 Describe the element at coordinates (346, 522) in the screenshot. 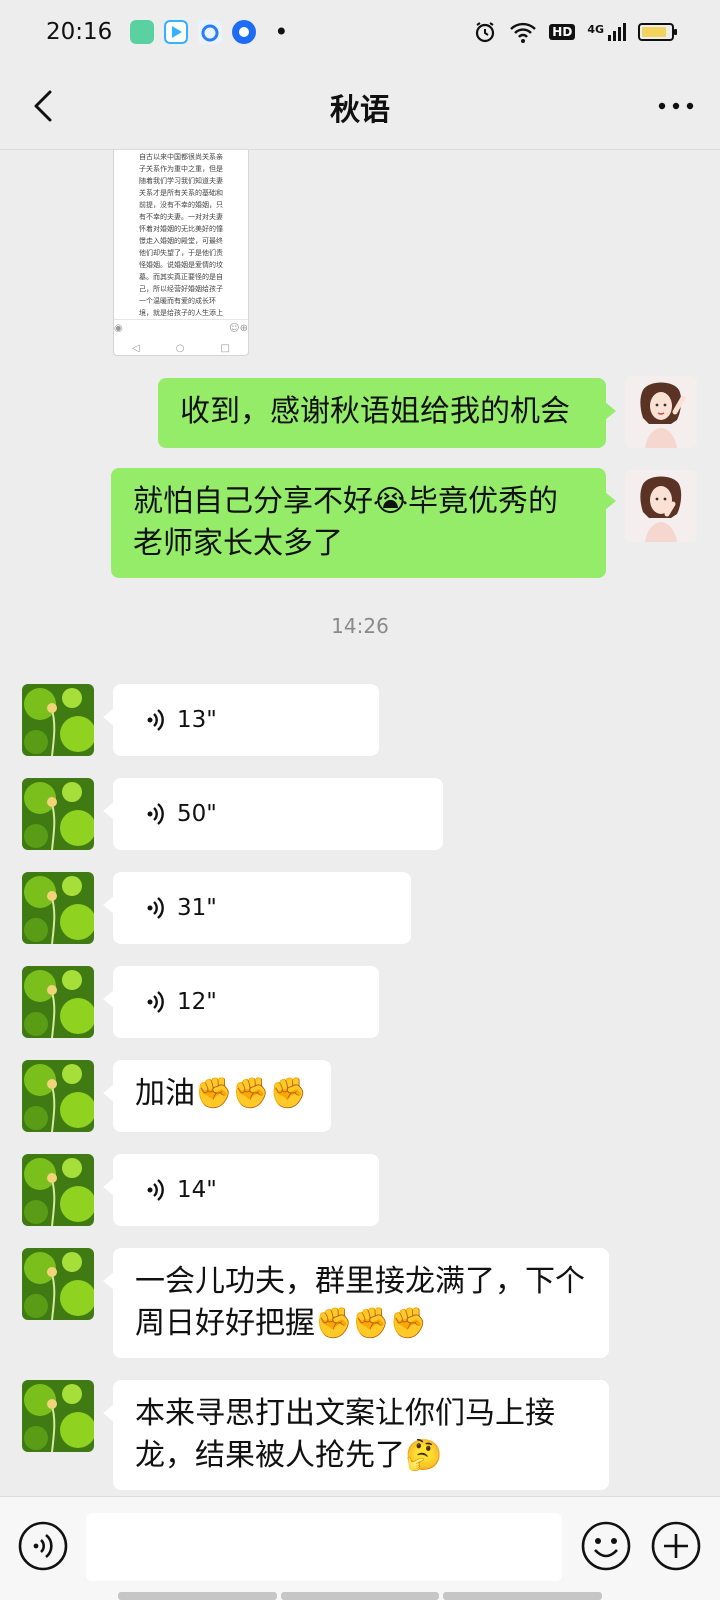

I see `message-text: 就怕自己分享不好😭毕竟优秀的老师家长太多了` at that location.